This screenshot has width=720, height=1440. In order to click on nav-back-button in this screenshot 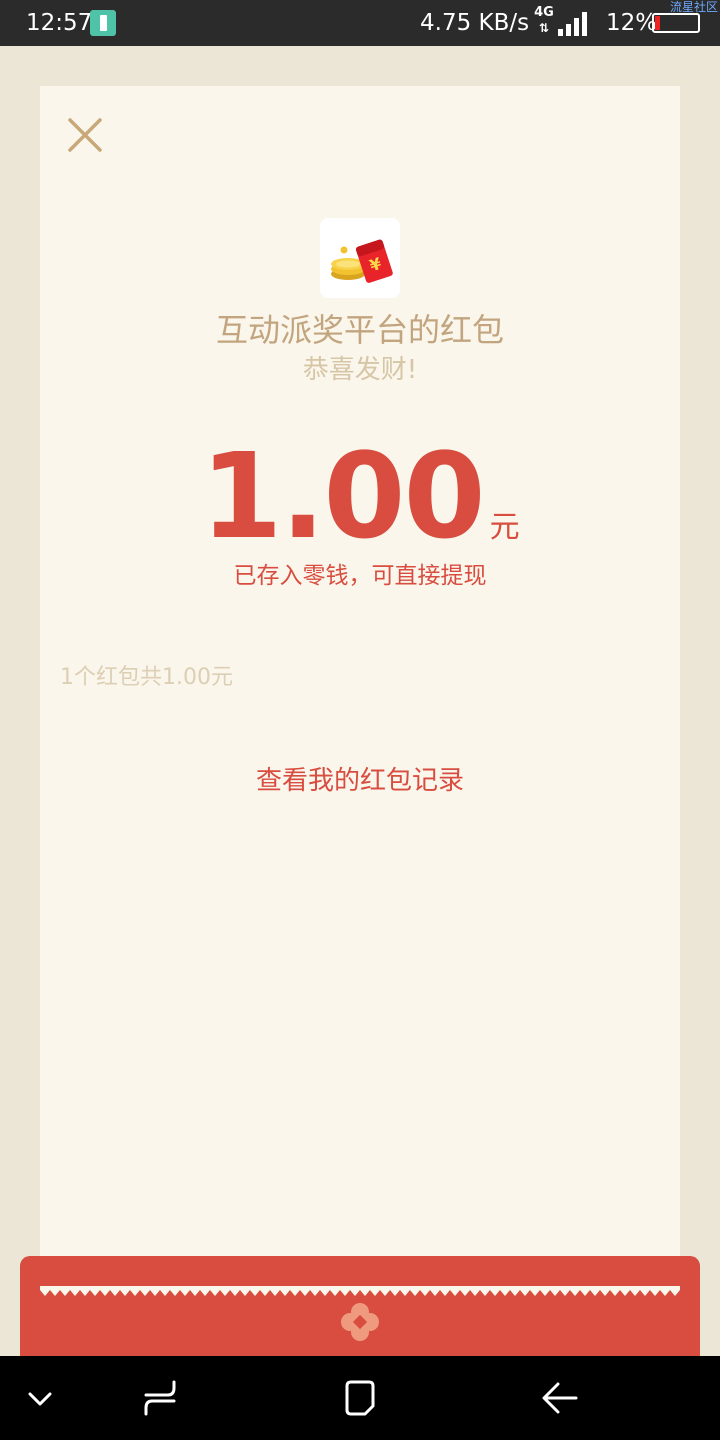, I will do `click(560, 1398)`.